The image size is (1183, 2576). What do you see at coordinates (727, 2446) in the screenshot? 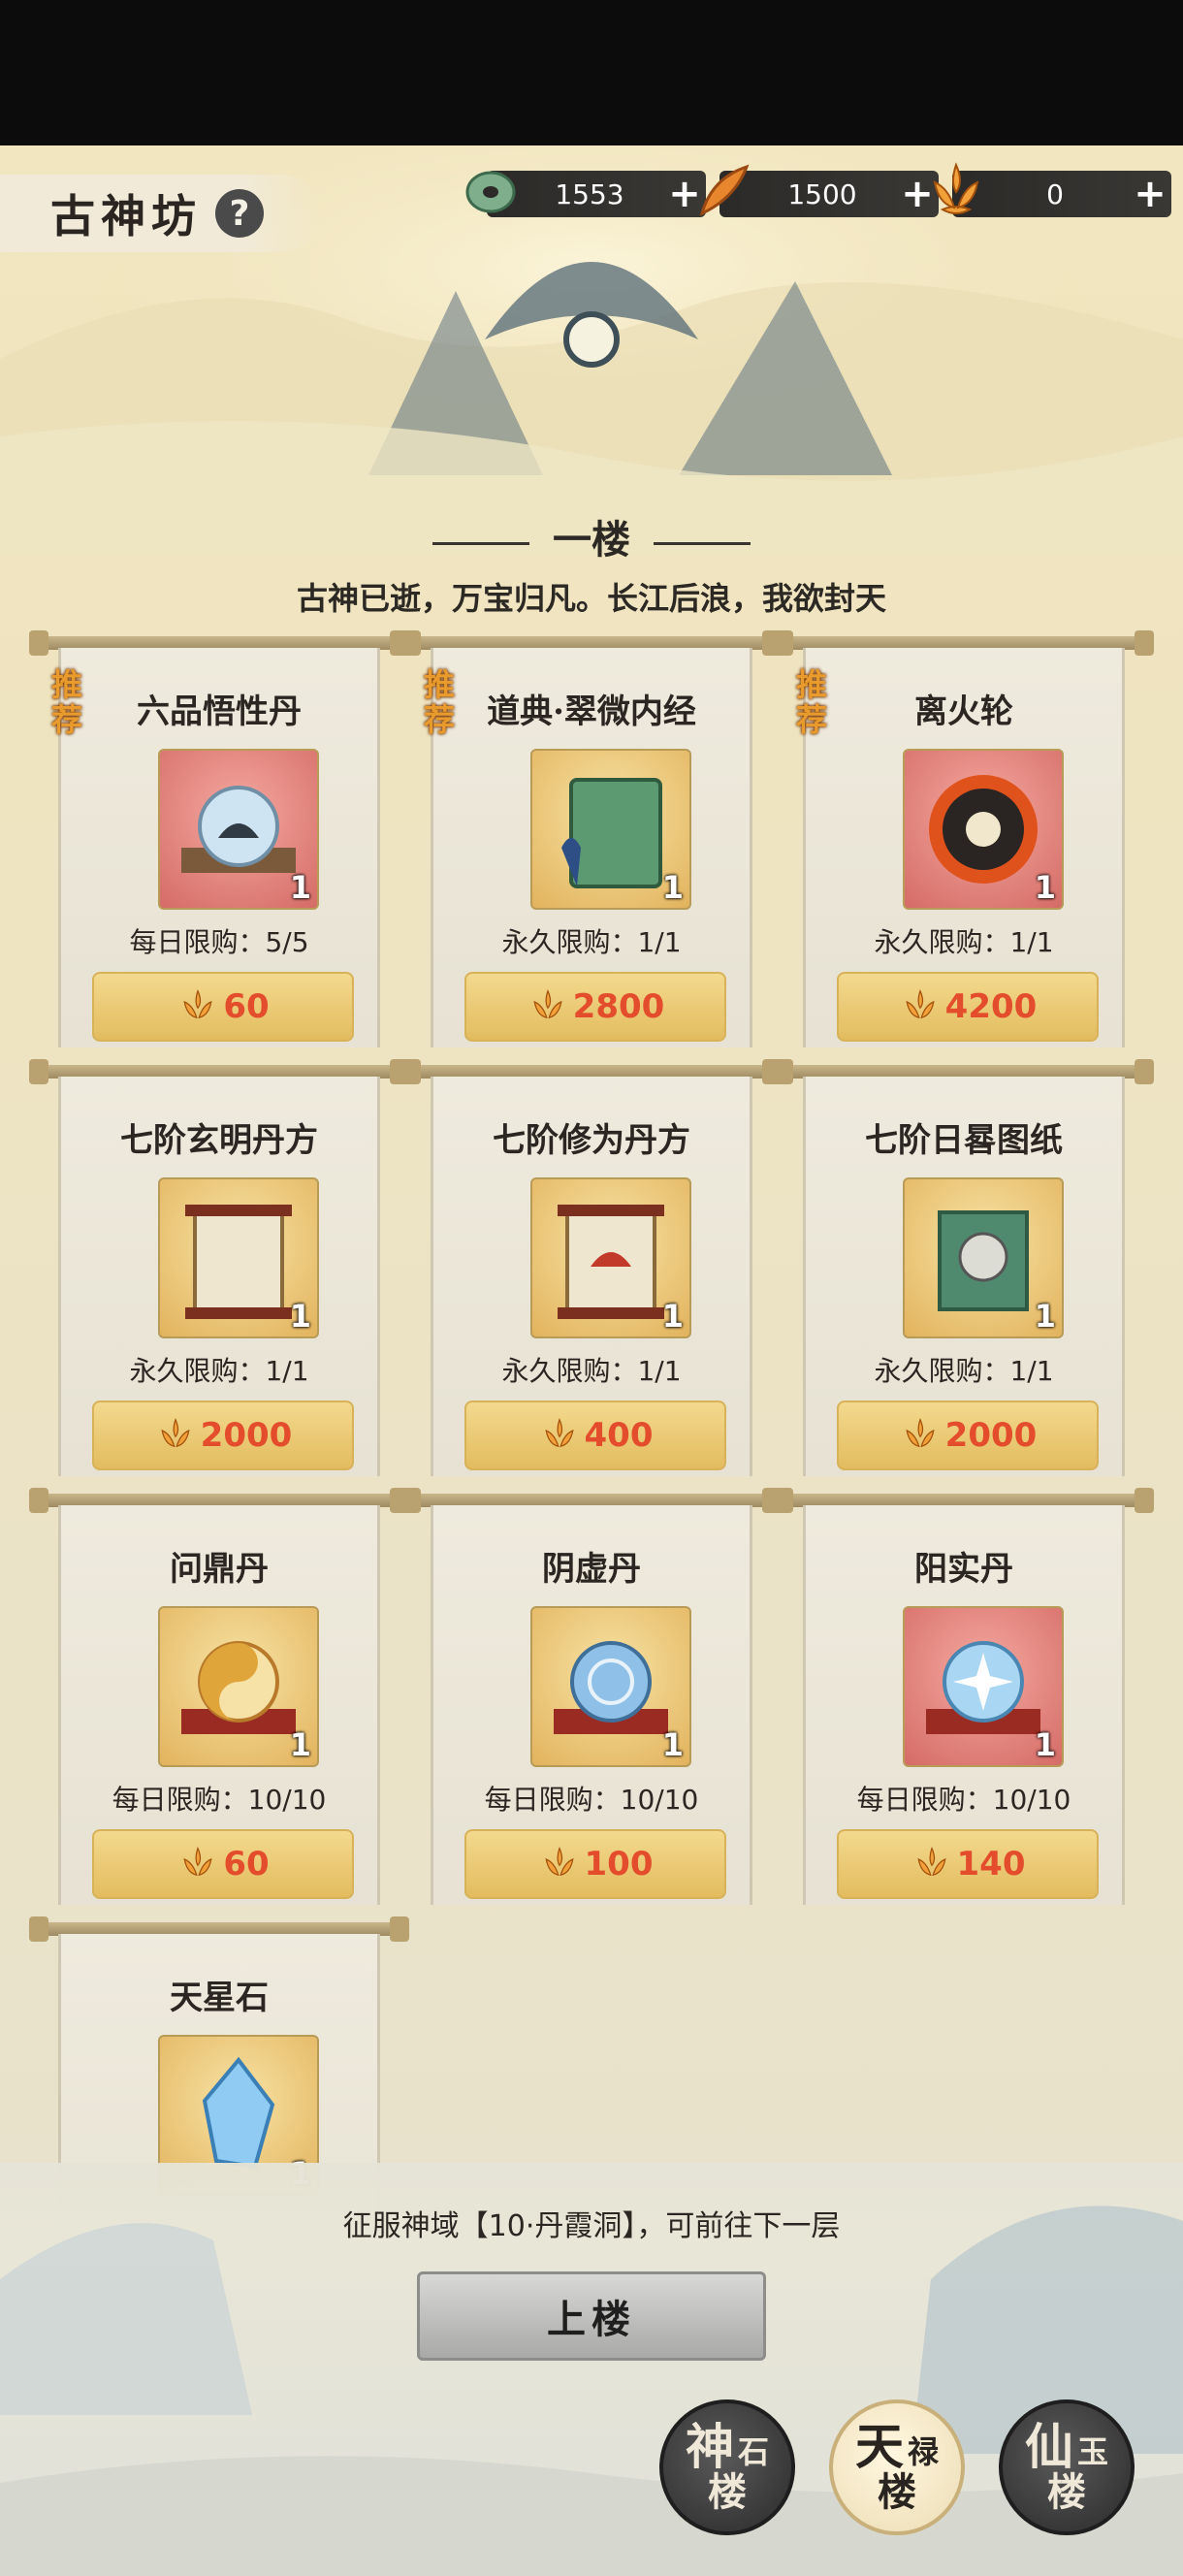
I see `nav-label-top: 神石` at bounding box center [727, 2446].